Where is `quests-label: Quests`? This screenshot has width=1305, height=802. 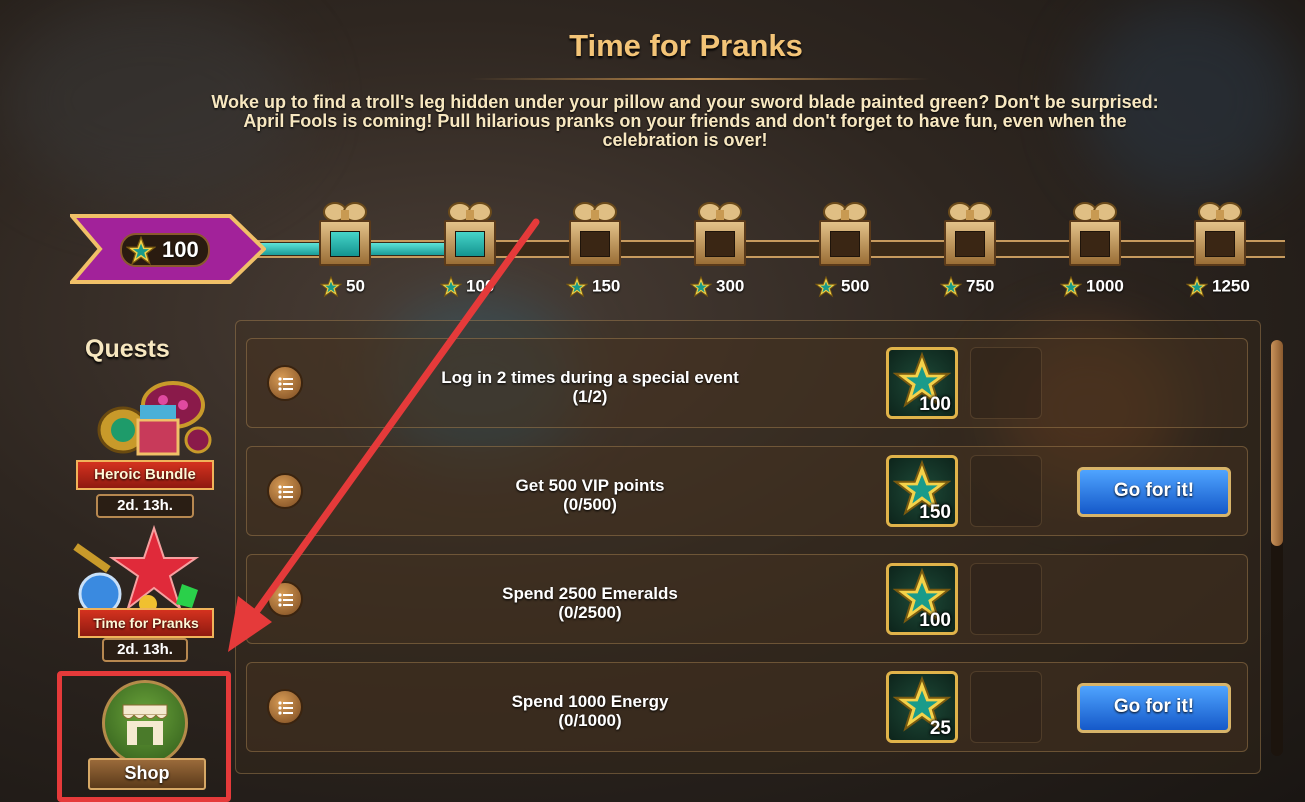
quests-label: Quests is located at coordinates (127, 349).